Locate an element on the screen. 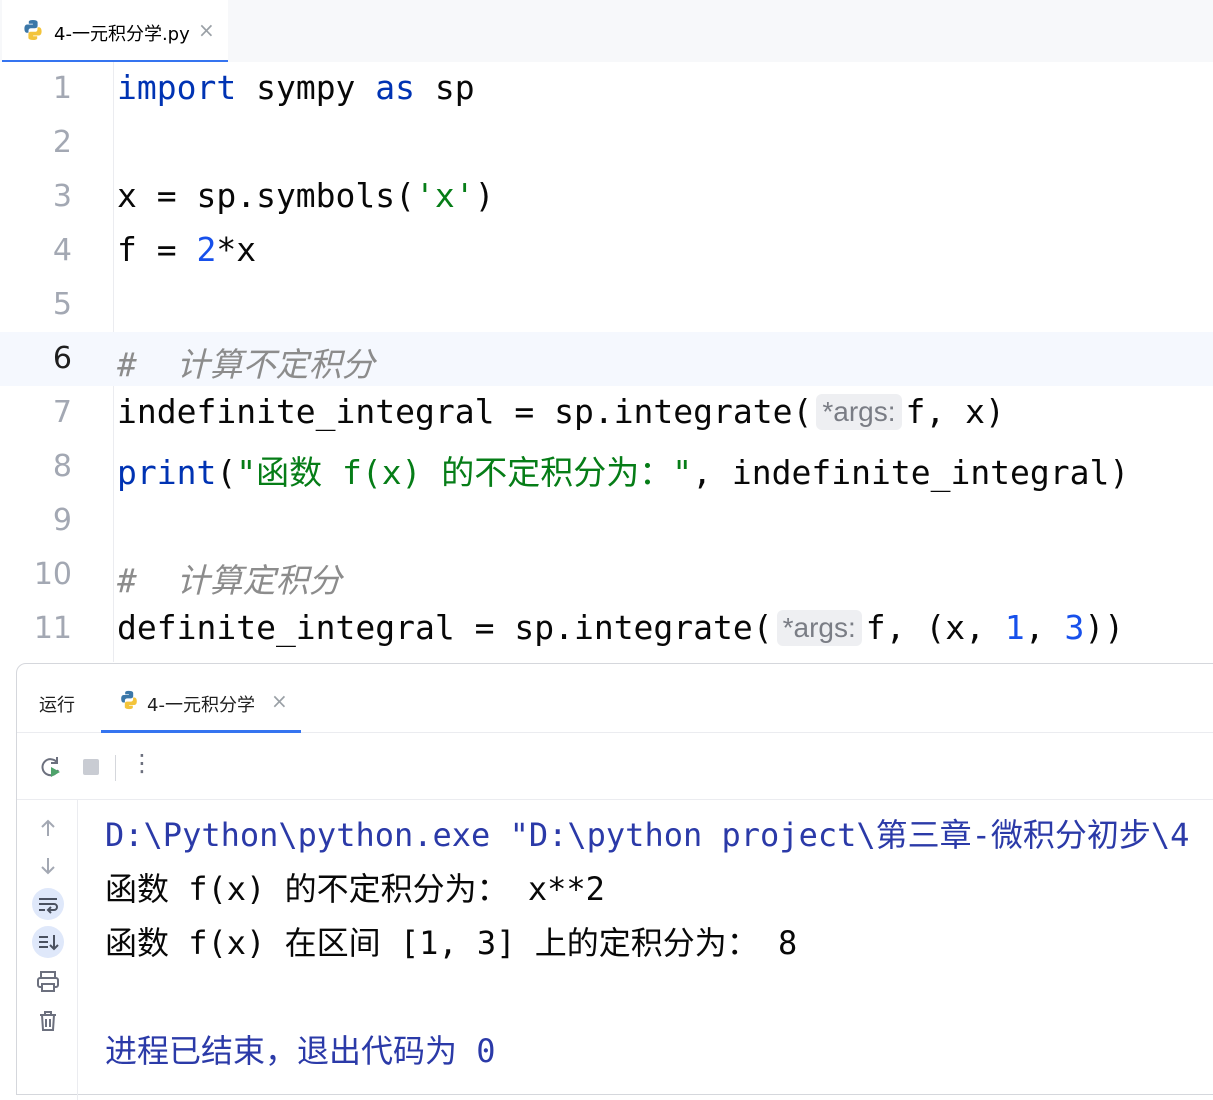 The image size is (1213, 1100). code-line-9: 9 is located at coordinates (606, 521).